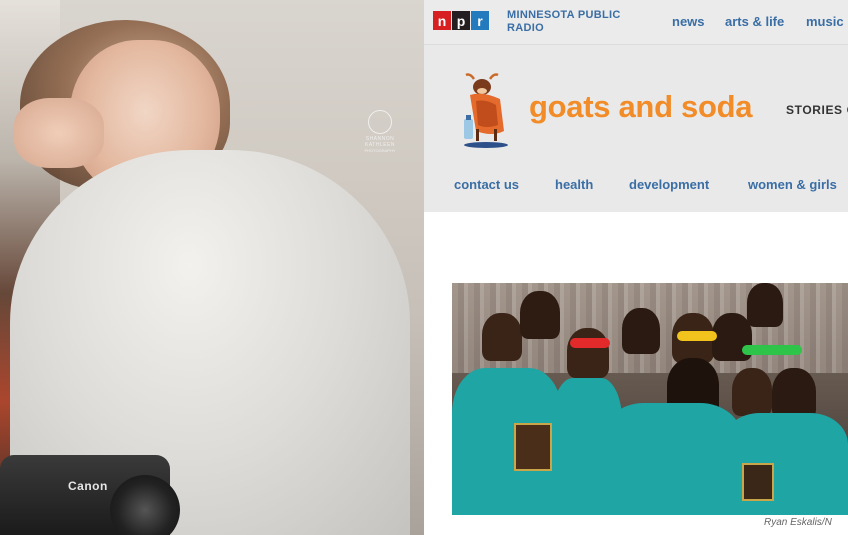 This screenshot has width=848, height=535. I want to click on blog-tagline: STORIES O, so click(817, 110).